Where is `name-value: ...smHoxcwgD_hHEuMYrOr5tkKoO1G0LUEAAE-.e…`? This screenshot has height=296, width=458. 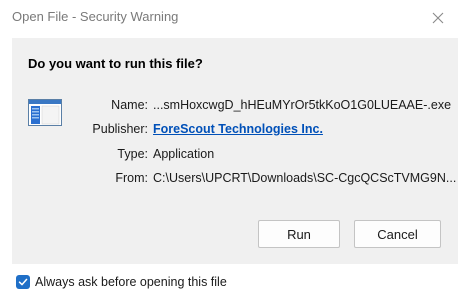 name-value: ...smHoxcwgD_hHEuMYrOr5tkKoO1G0LUEAAE-.e… is located at coordinates (302, 105).